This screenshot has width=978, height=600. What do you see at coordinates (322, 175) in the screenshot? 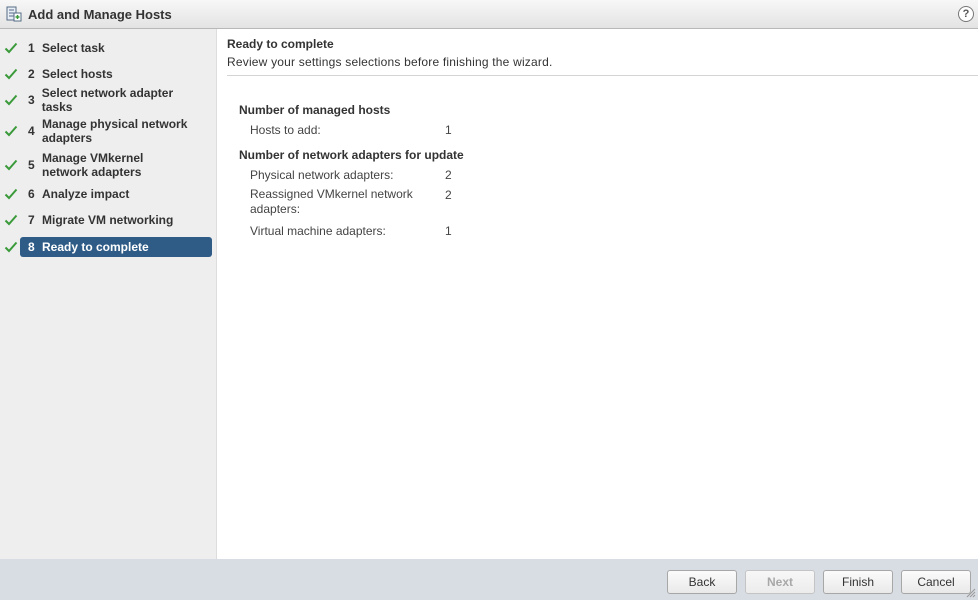
I see `summary-label-physical-adapters: Physical network adapters:` at bounding box center [322, 175].